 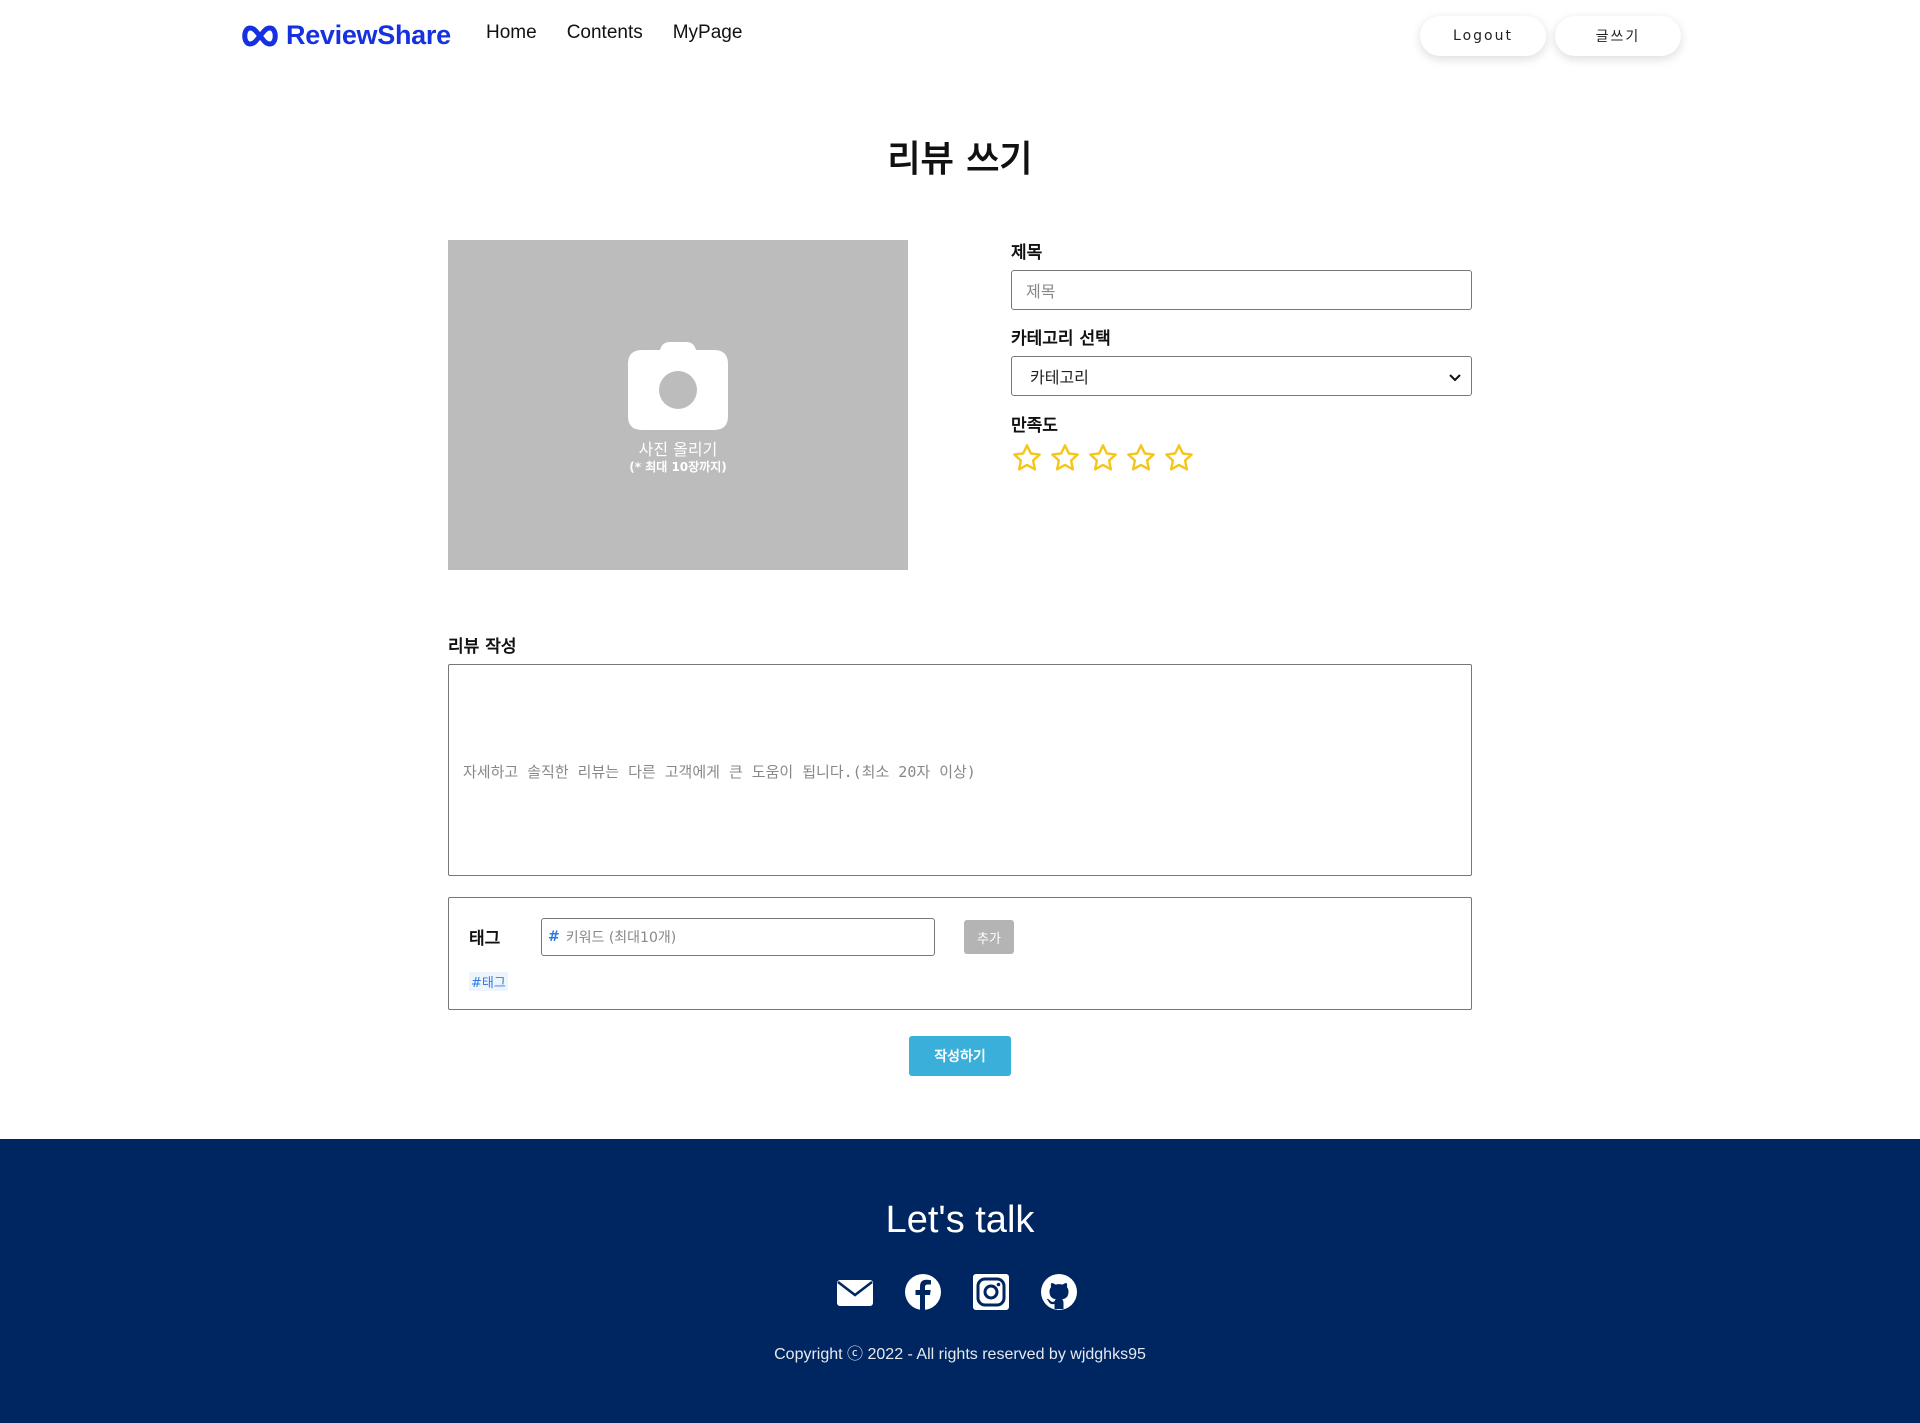 I want to click on logo-text: ReviewShare, so click(x=368, y=35).